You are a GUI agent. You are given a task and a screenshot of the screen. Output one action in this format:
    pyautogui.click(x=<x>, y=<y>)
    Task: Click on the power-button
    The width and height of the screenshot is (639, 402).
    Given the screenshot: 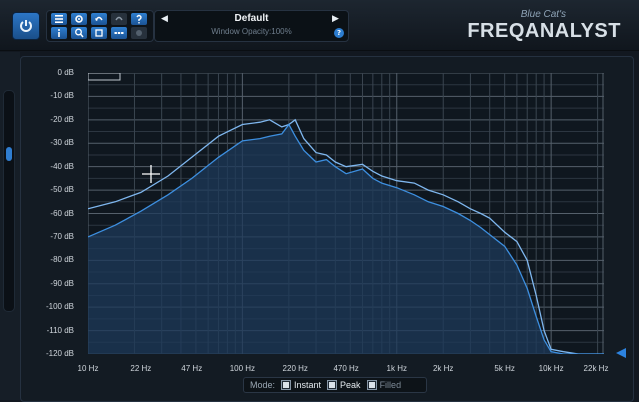 What is the action you would take?
    pyautogui.click(x=26, y=26)
    